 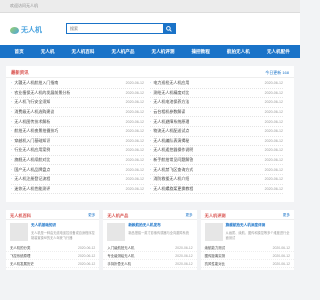 I want to click on logo-text: 无人机, so click(x=31, y=30).